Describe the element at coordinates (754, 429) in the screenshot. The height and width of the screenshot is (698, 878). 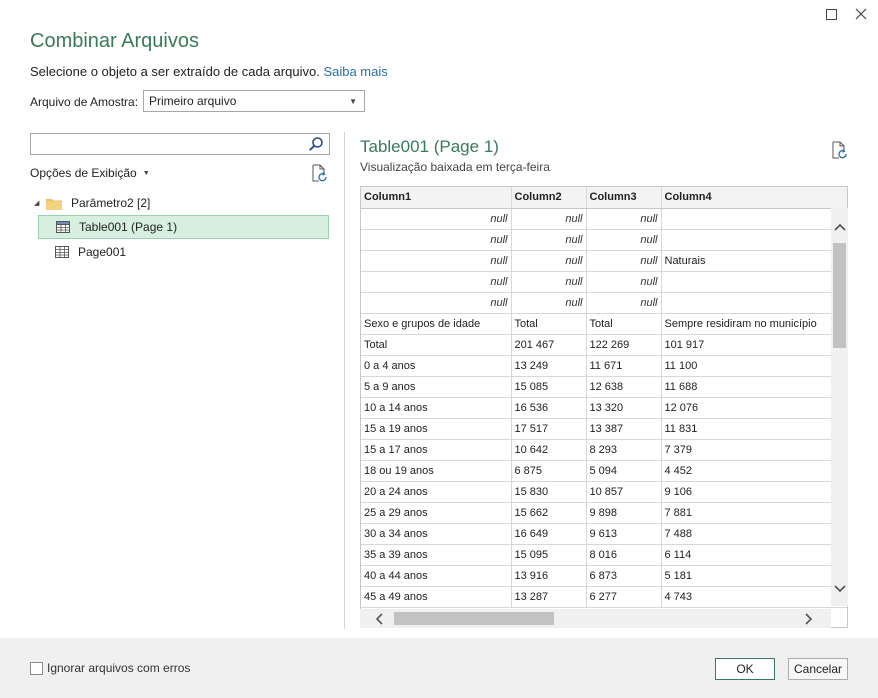
I see `table-cell: 11 831` at that location.